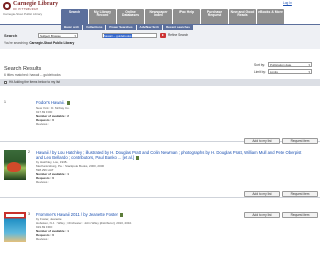 This screenshot has width=320, height=260. Describe the element at coordinates (160, 82) in the screenshot. I see `select-all-bar: Hit Adding the items below to my list` at that location.